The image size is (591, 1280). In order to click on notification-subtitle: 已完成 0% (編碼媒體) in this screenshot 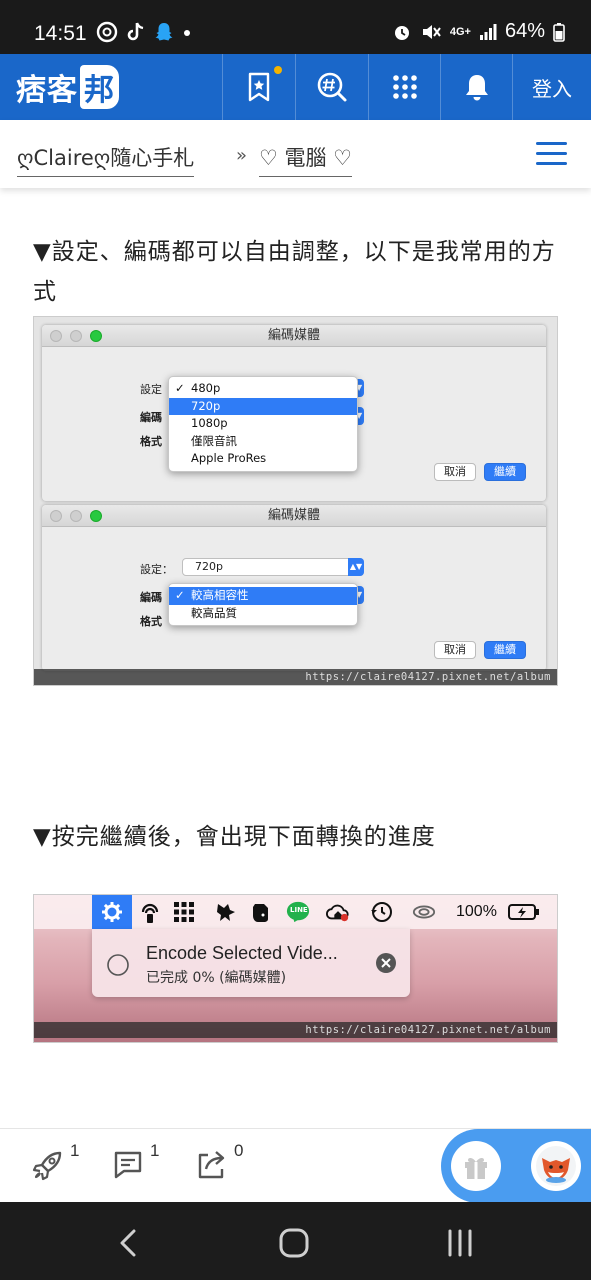, I will do `click(216, 978)`.